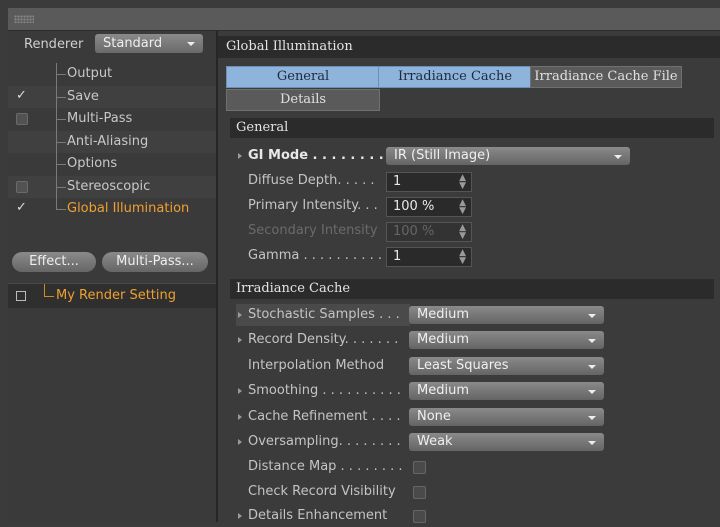 Image resolution: width=720 pixels, height=527 pixels. I want to click on tab-details: Details, so click(303, 100).